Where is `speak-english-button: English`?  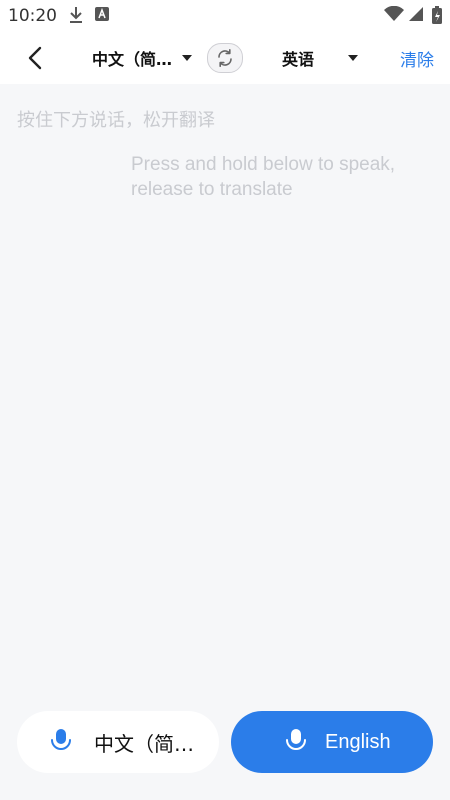 speak-english-button: English is located at coordinates (332, 742).